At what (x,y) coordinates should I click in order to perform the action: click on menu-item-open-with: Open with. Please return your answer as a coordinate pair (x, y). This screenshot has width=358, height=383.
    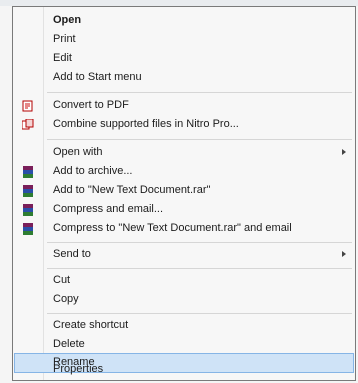
    Looking at the image, I should click on (184, 153).